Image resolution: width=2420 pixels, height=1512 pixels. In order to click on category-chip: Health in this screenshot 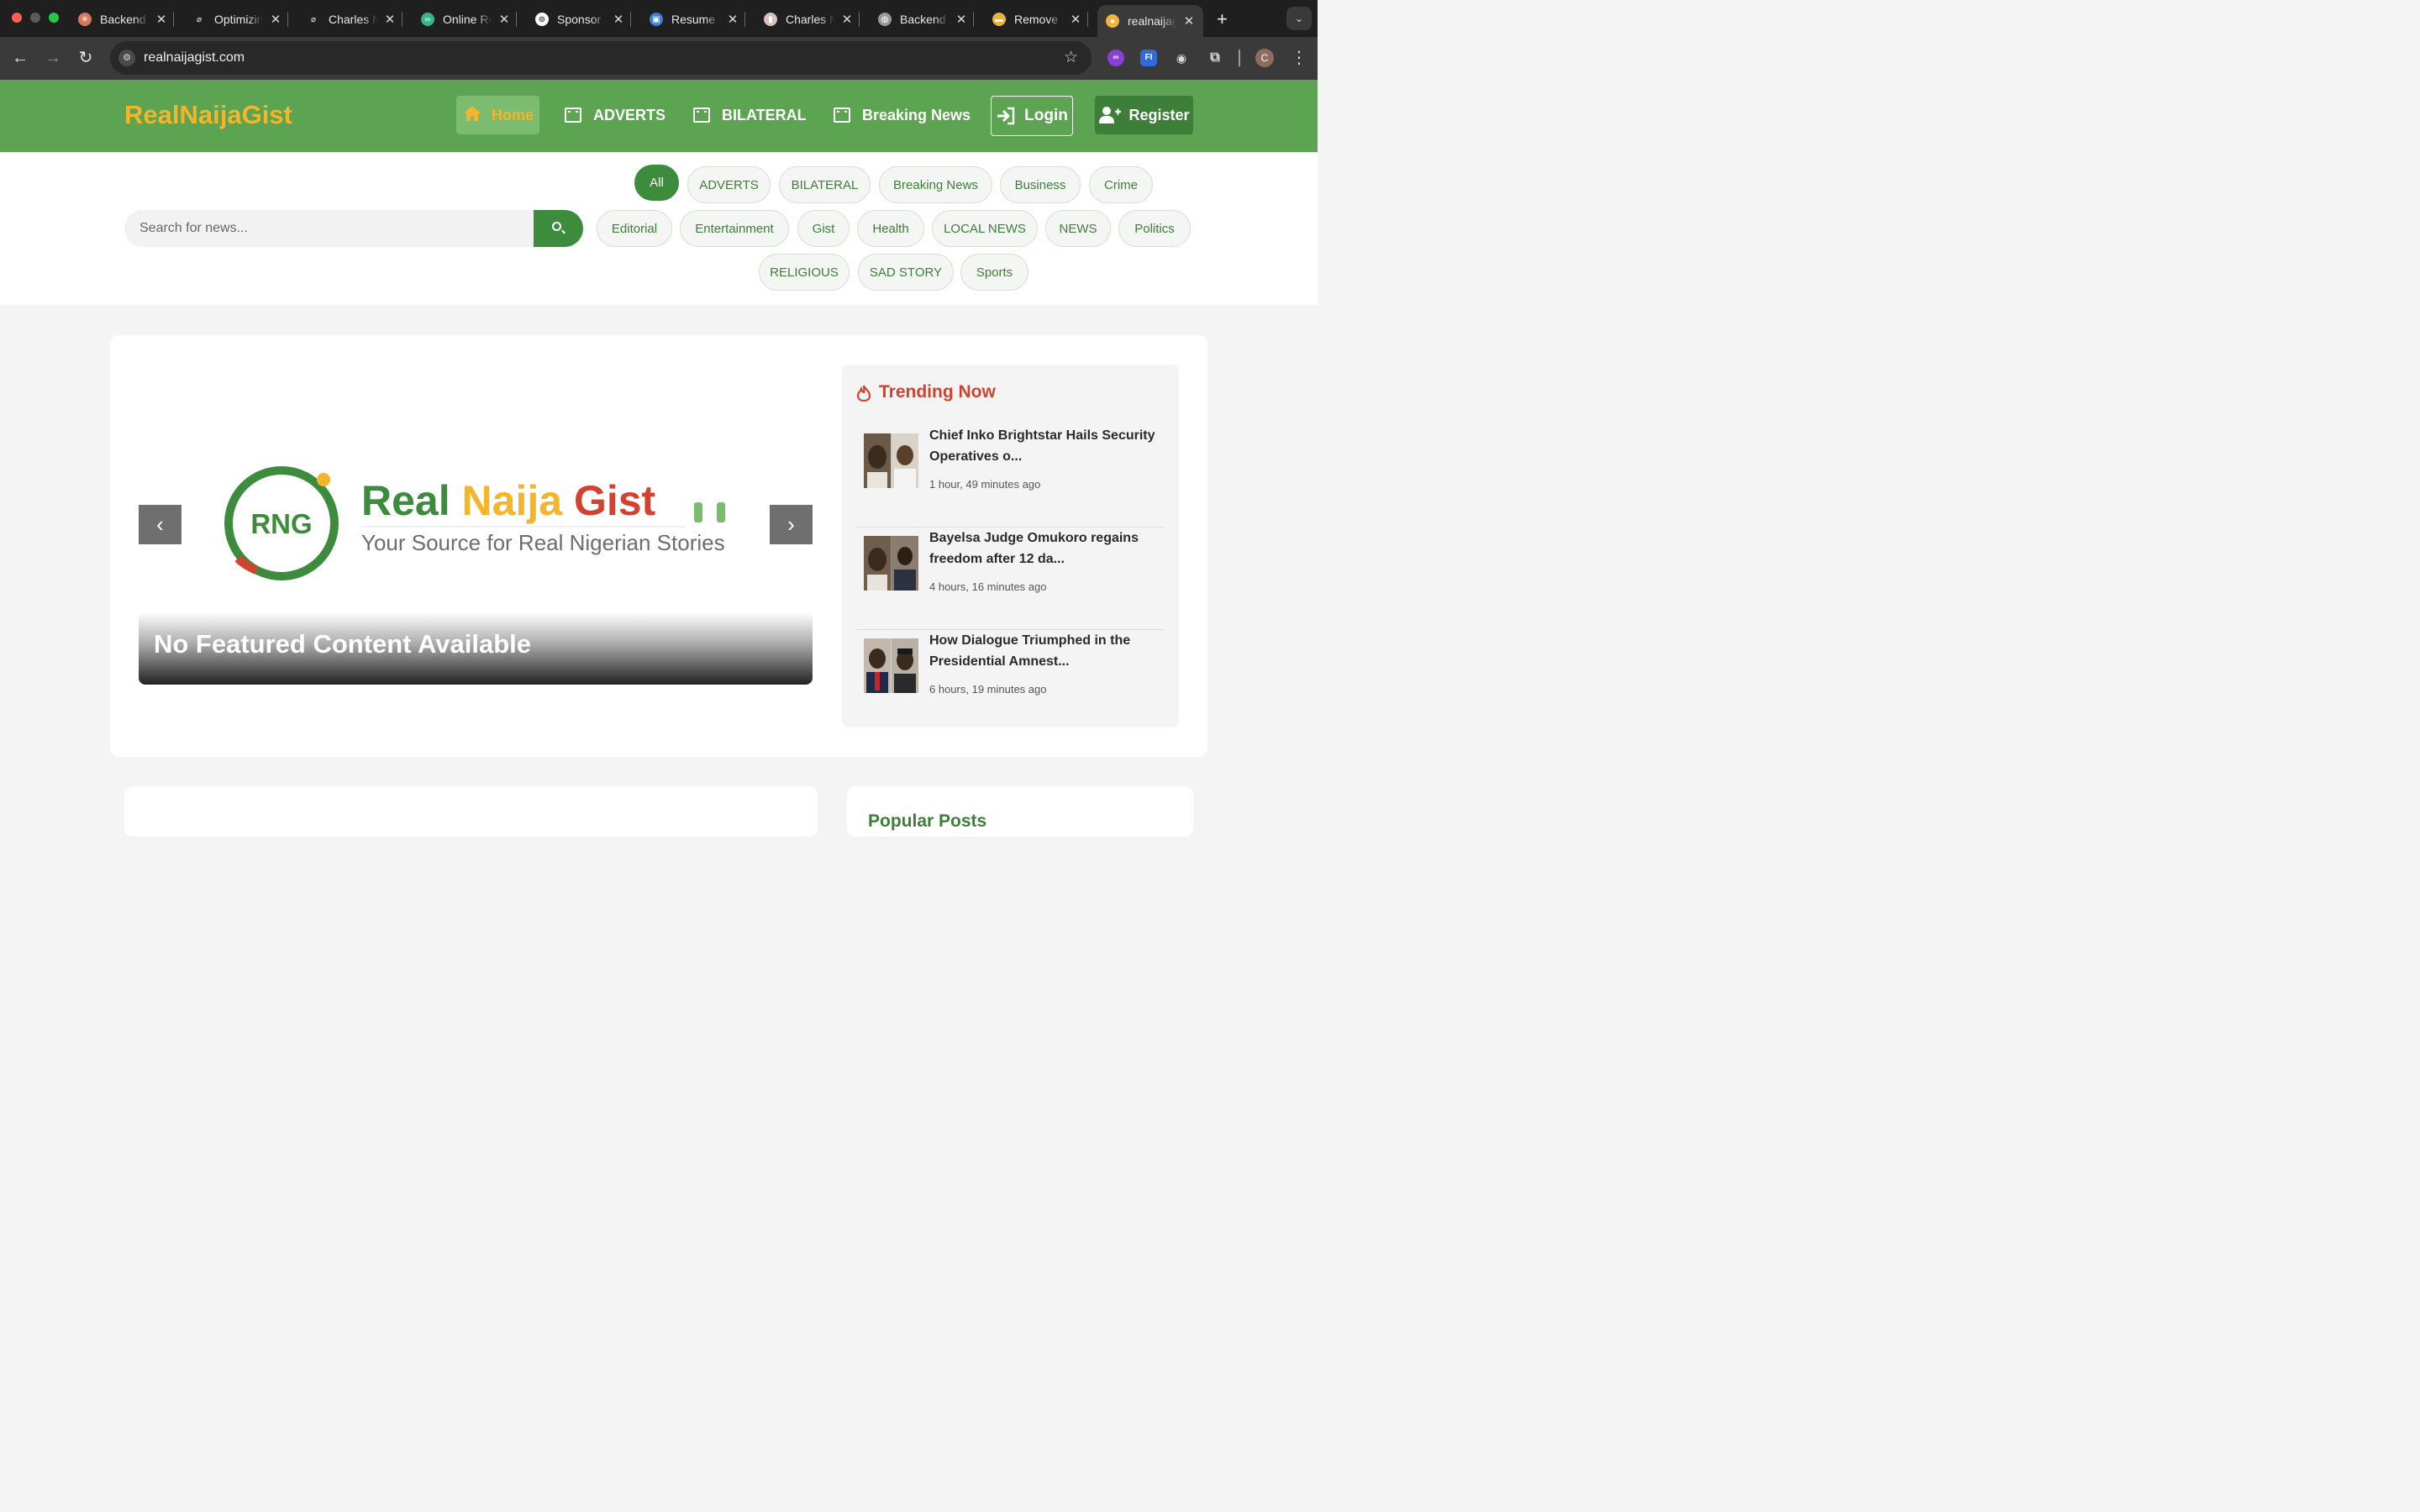, I will do `click(891, 228)`.